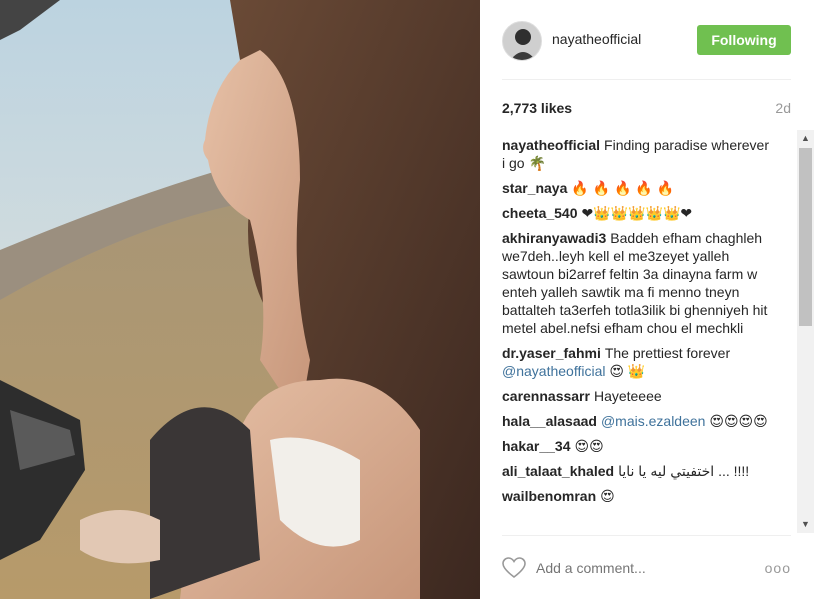 This screenshot has height=599, width=815. I want to click on more-options-icon: ooo, so click(778, 568).